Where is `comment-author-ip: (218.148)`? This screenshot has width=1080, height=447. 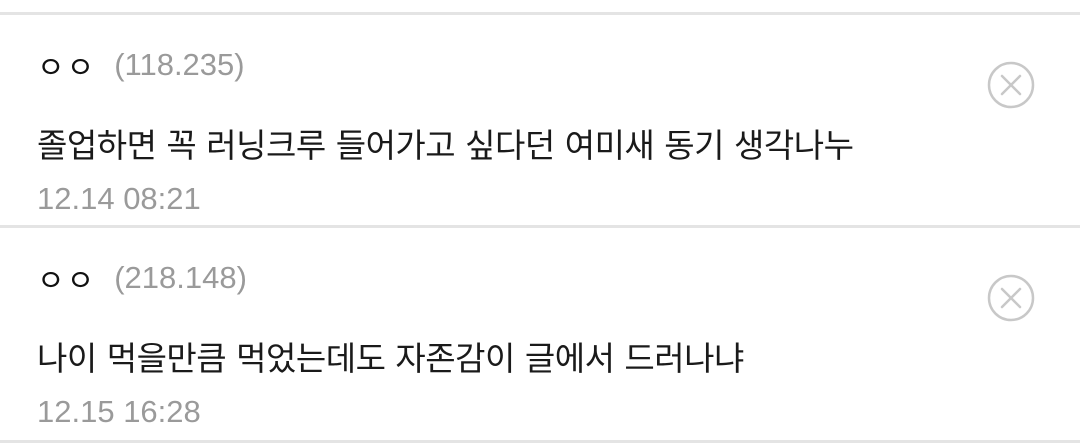 comment-author-ip: (218.148) is located at coordinates (180, 277).